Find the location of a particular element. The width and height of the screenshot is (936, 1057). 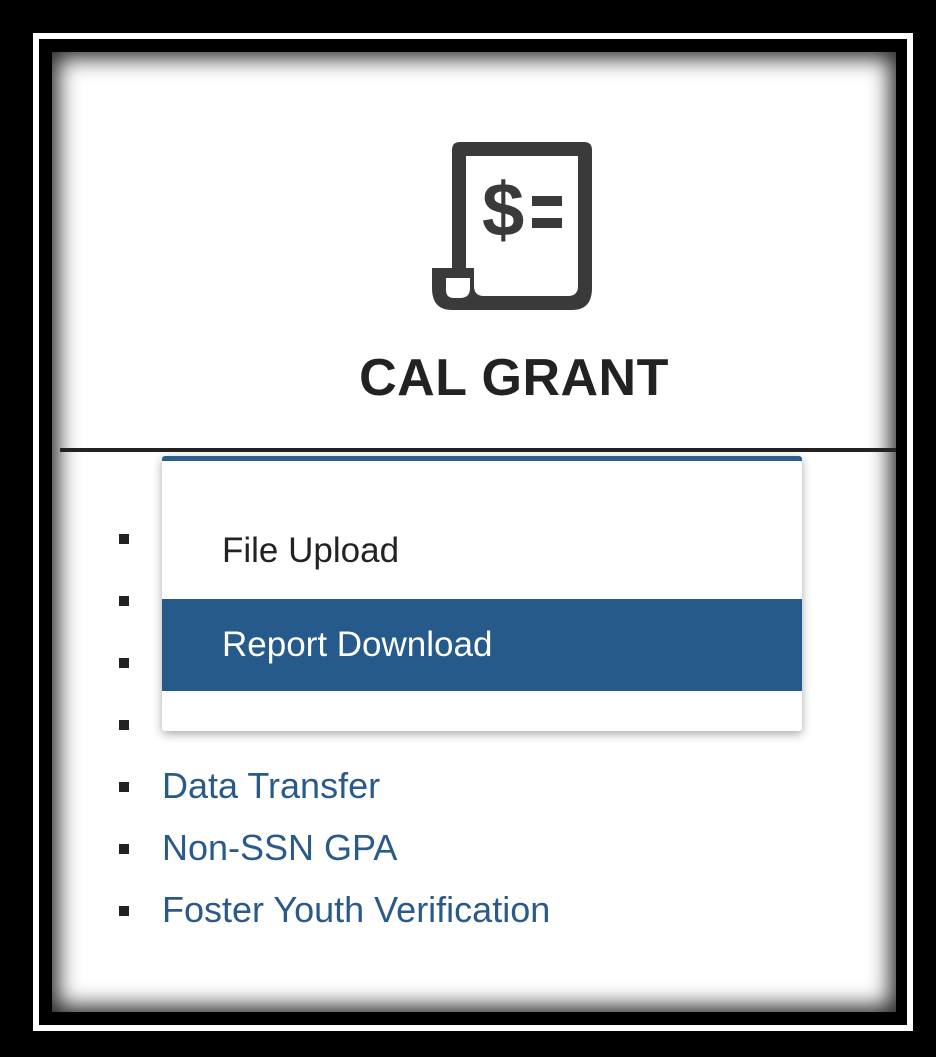

link-data-transfer: Data Transfer is located at coordinates (331, 786).